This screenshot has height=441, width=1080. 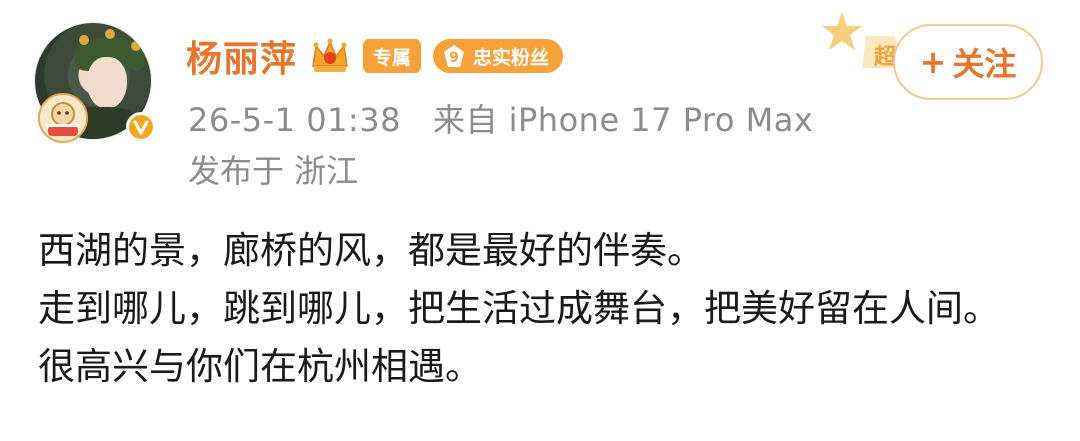 What do you see at coordinates (141, 127) in the screenshot?
I see `verified-badge-icon` at bounding box center [141, 127].